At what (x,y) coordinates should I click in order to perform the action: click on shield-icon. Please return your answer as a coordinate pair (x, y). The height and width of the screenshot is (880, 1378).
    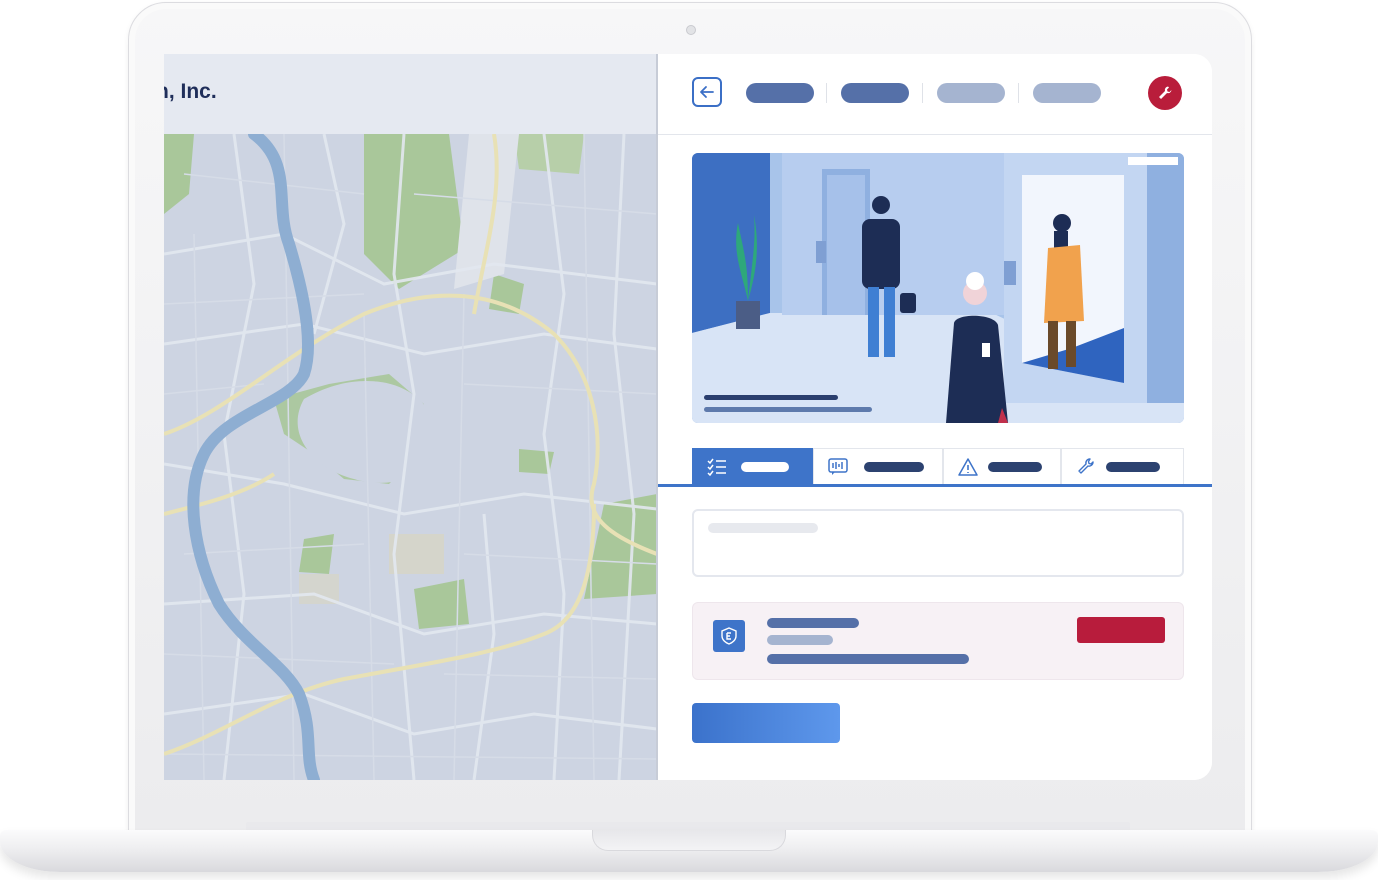
    Looking at the image, I should click on (729, 636).